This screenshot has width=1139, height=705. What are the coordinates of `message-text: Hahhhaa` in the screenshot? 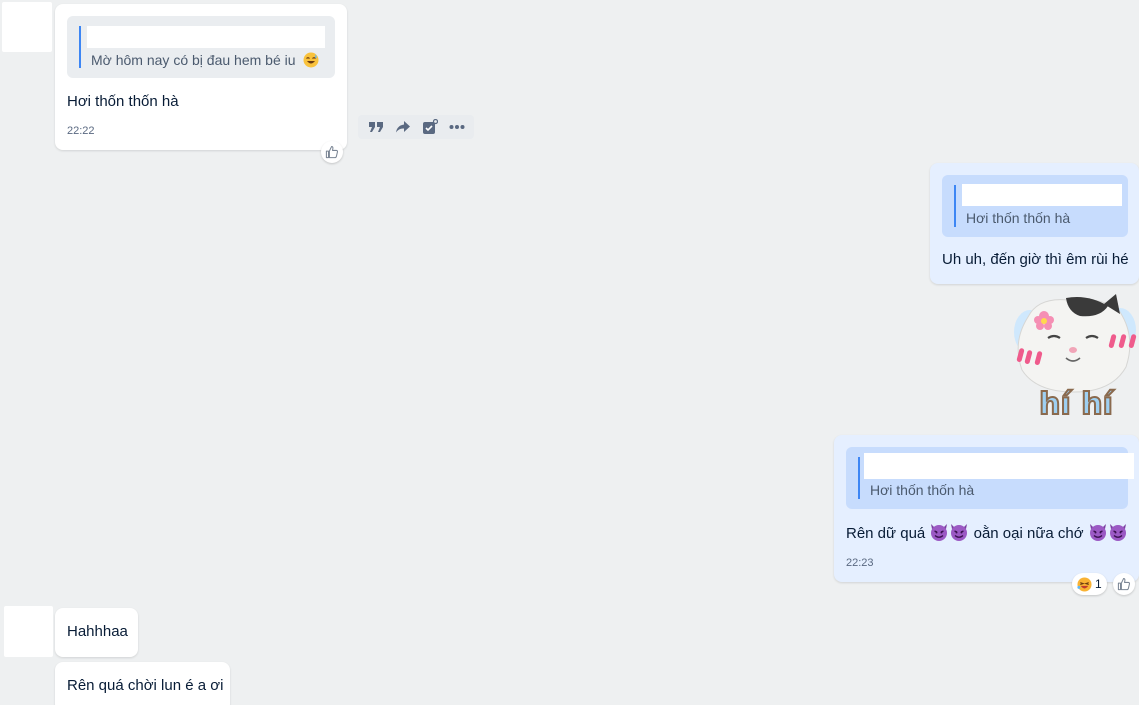 It's located at (97, 631).